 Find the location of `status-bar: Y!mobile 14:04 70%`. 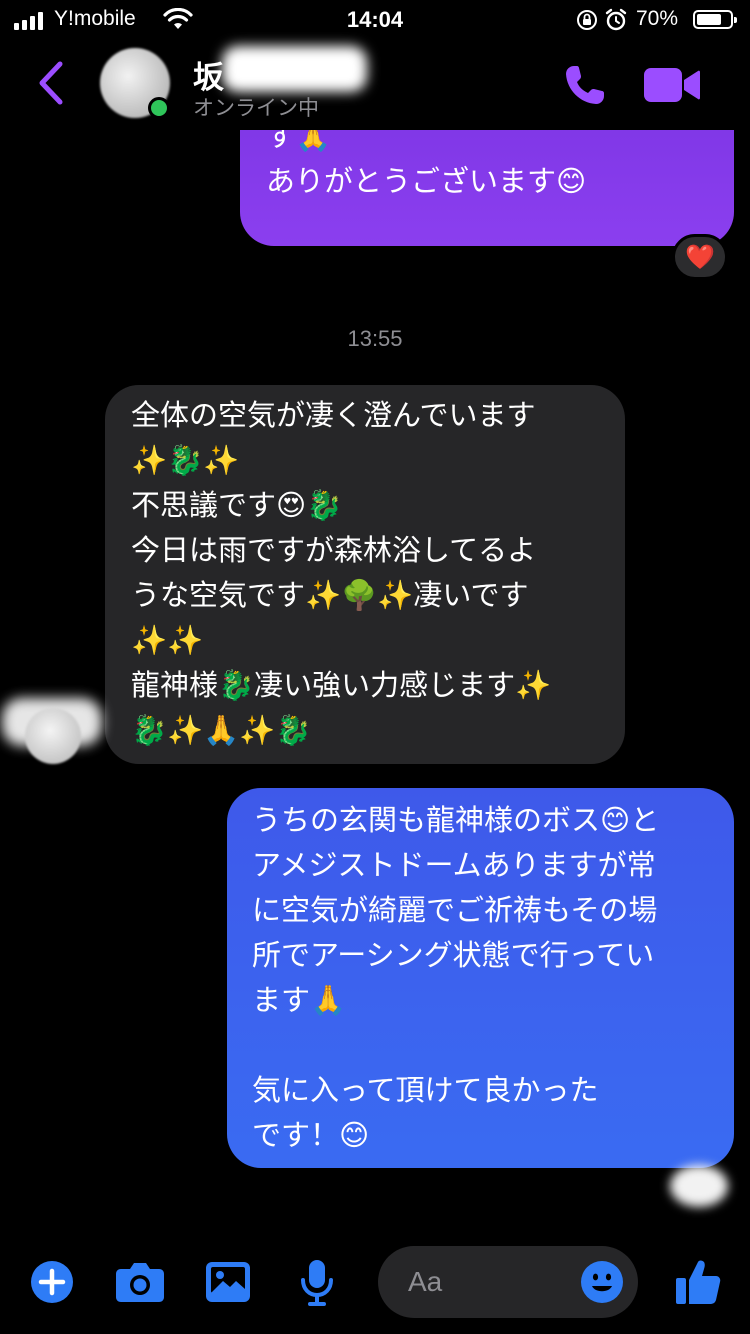

status-bar: Y!mobile 14:04 70% is located at coordinates (375, 20).